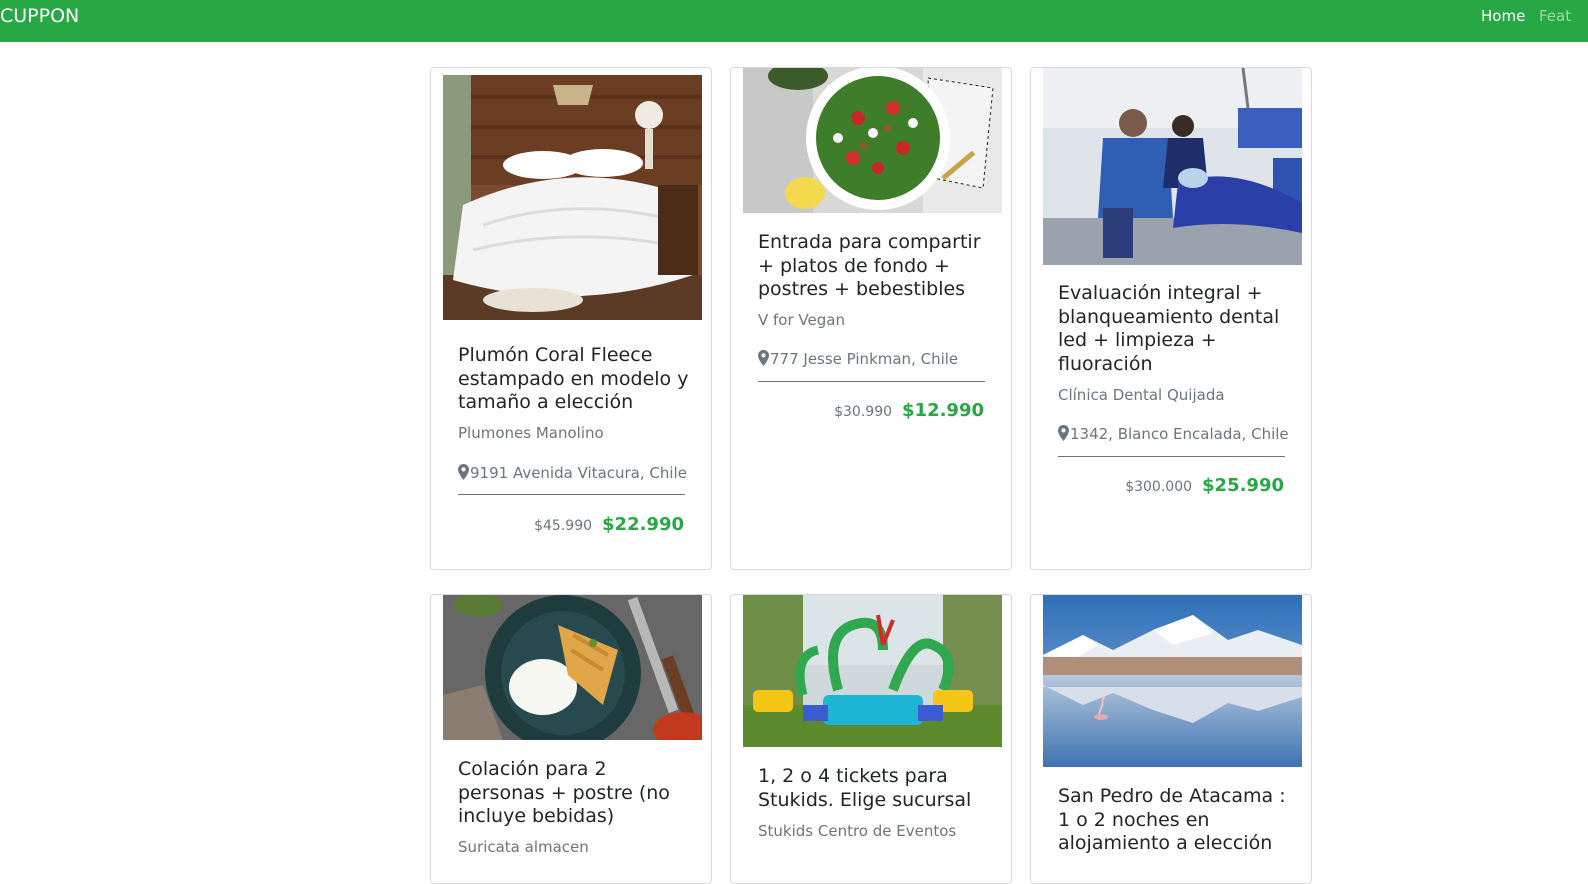  Describe the element at coordinates (857, 831) in the screenshot. I see `deal-merchant: Stukids Centro de Eventos` at that location.